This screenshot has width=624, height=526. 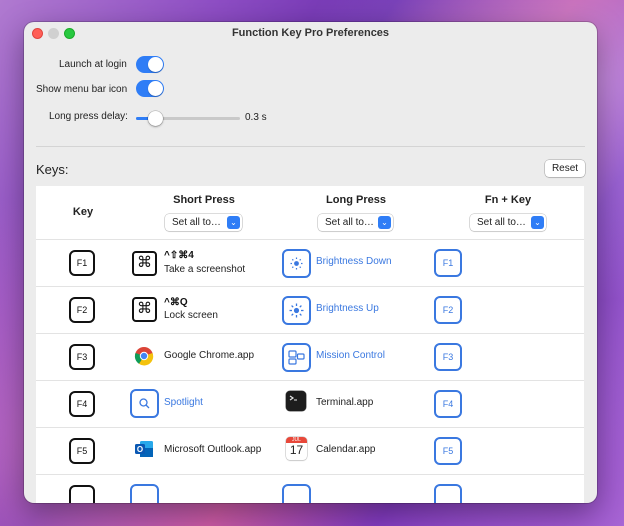 What do you see at coordinates (83, 212) in the screenshot?
I see `column-header-key: Key` at bounding box center [83, 212].